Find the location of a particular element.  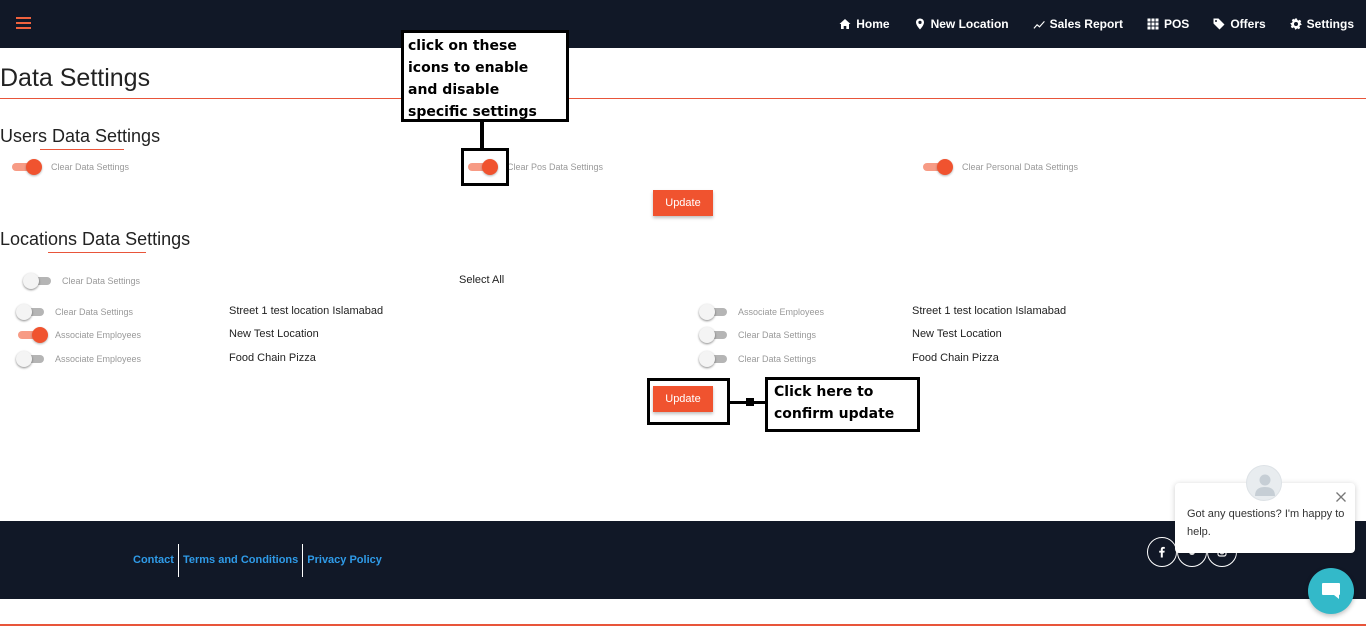

grid-icon is located at coordinates (1153, 24).